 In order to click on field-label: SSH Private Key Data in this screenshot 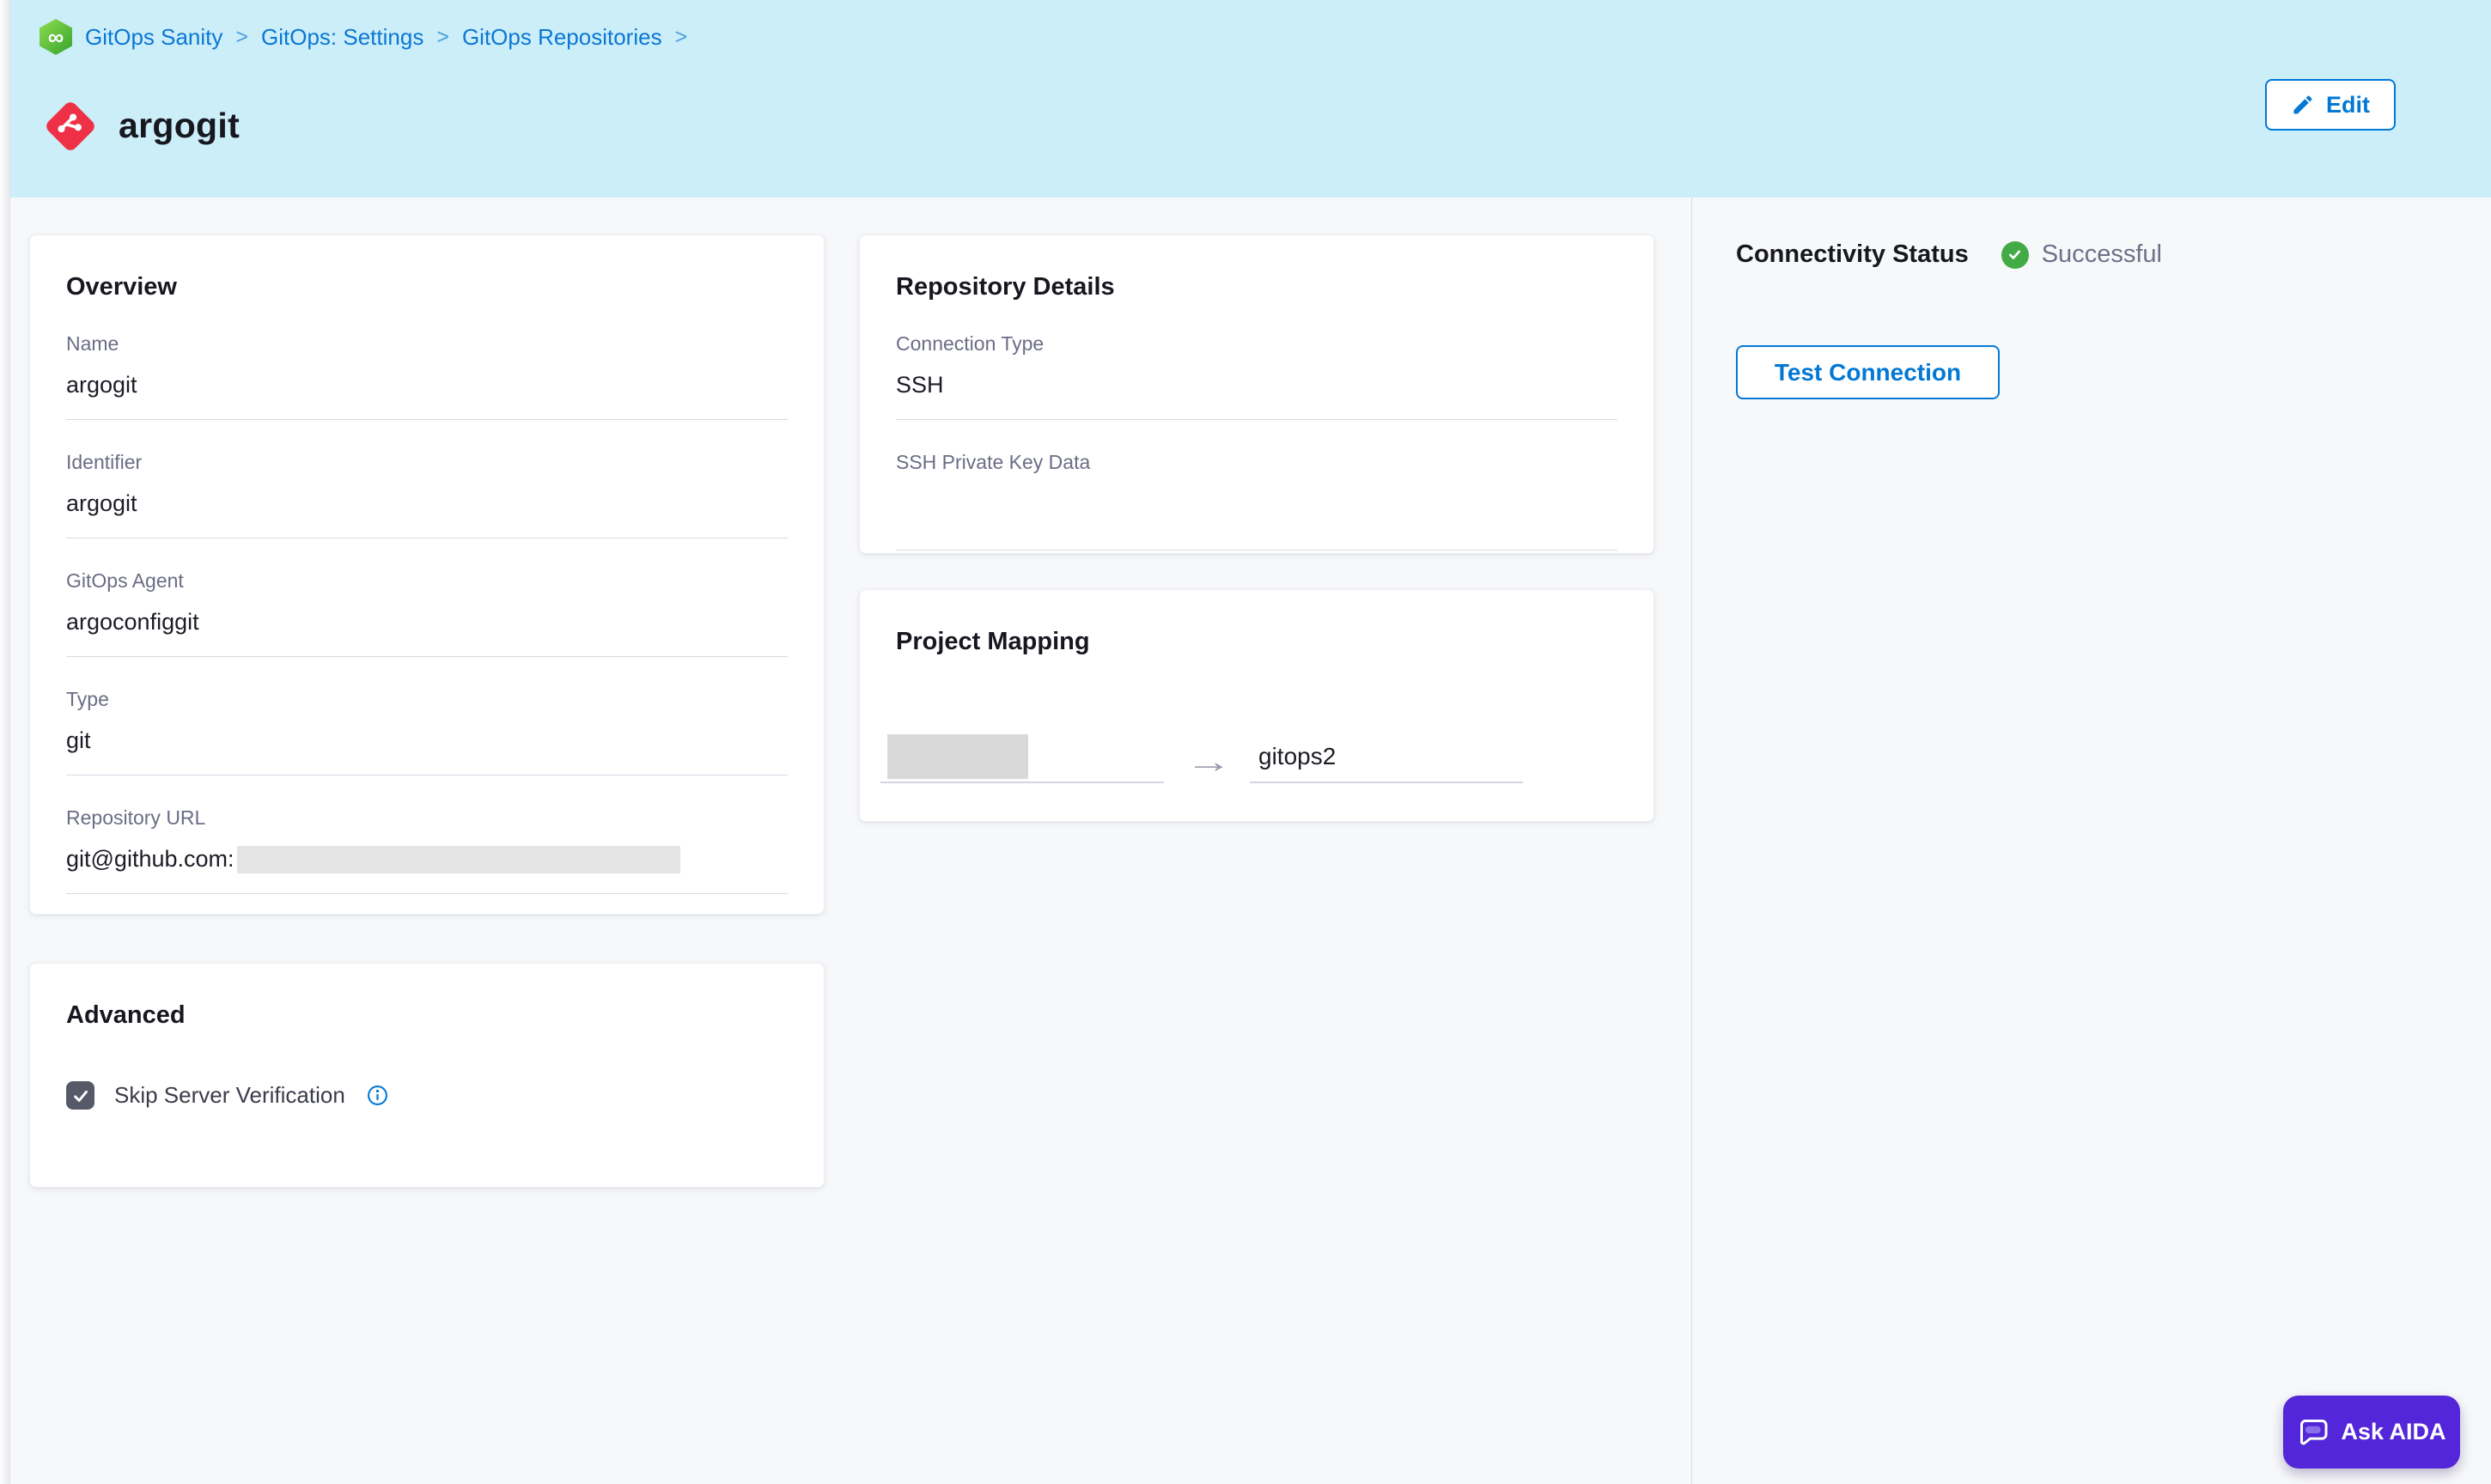, I will do `click(993, 462)`.